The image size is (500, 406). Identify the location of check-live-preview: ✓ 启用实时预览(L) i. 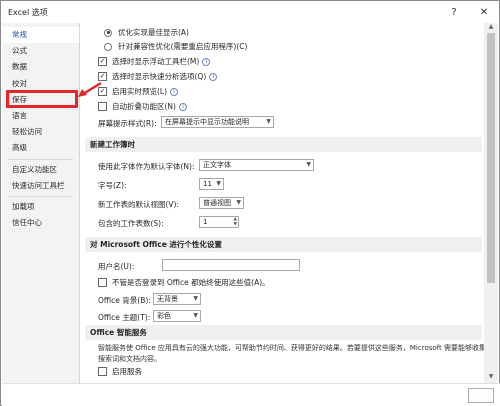
(138, 91).